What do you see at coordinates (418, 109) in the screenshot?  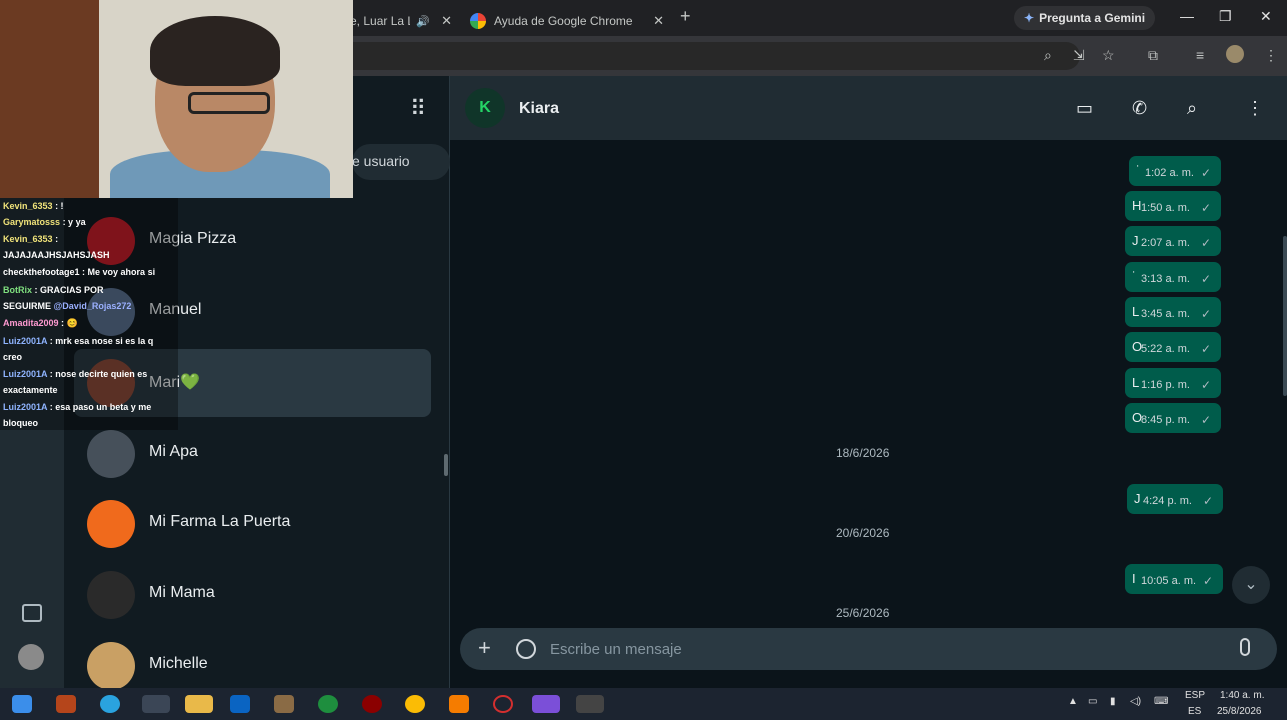 I see `apps-grid-icon: ⠿` at bounding box center [418, 109].